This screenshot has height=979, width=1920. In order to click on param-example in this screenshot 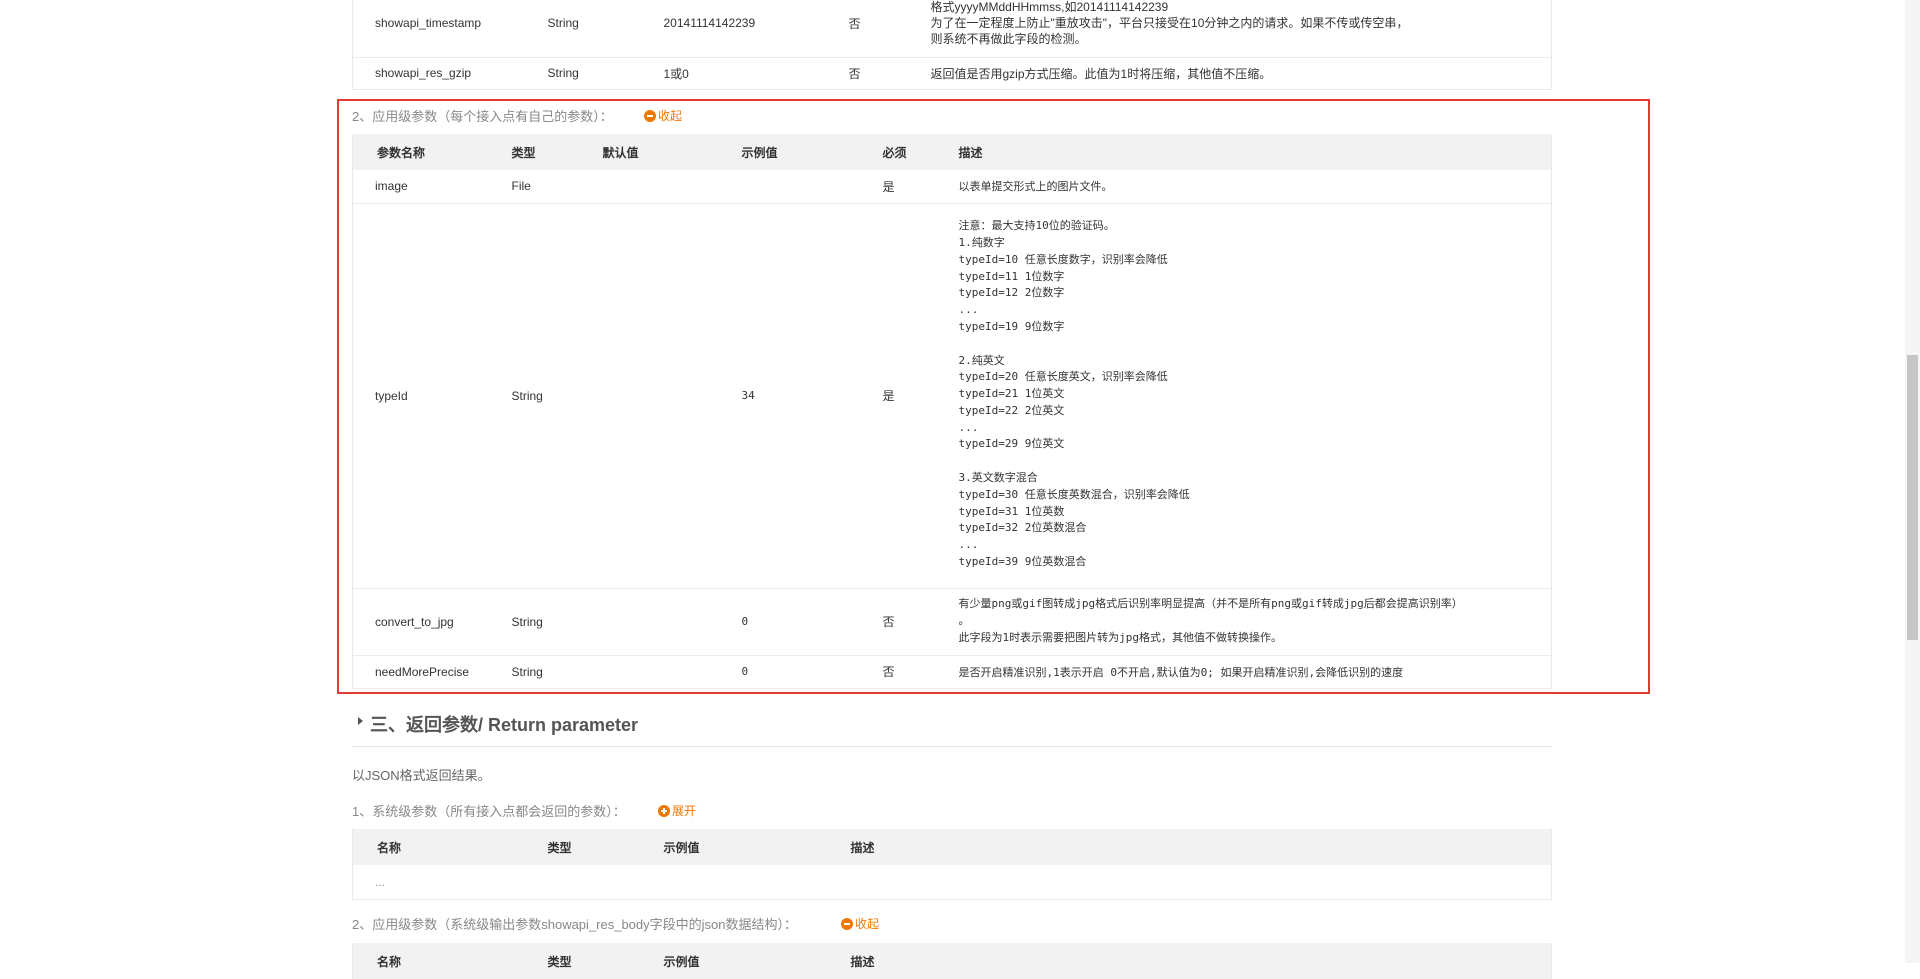, I will do `click(812, 187)`.